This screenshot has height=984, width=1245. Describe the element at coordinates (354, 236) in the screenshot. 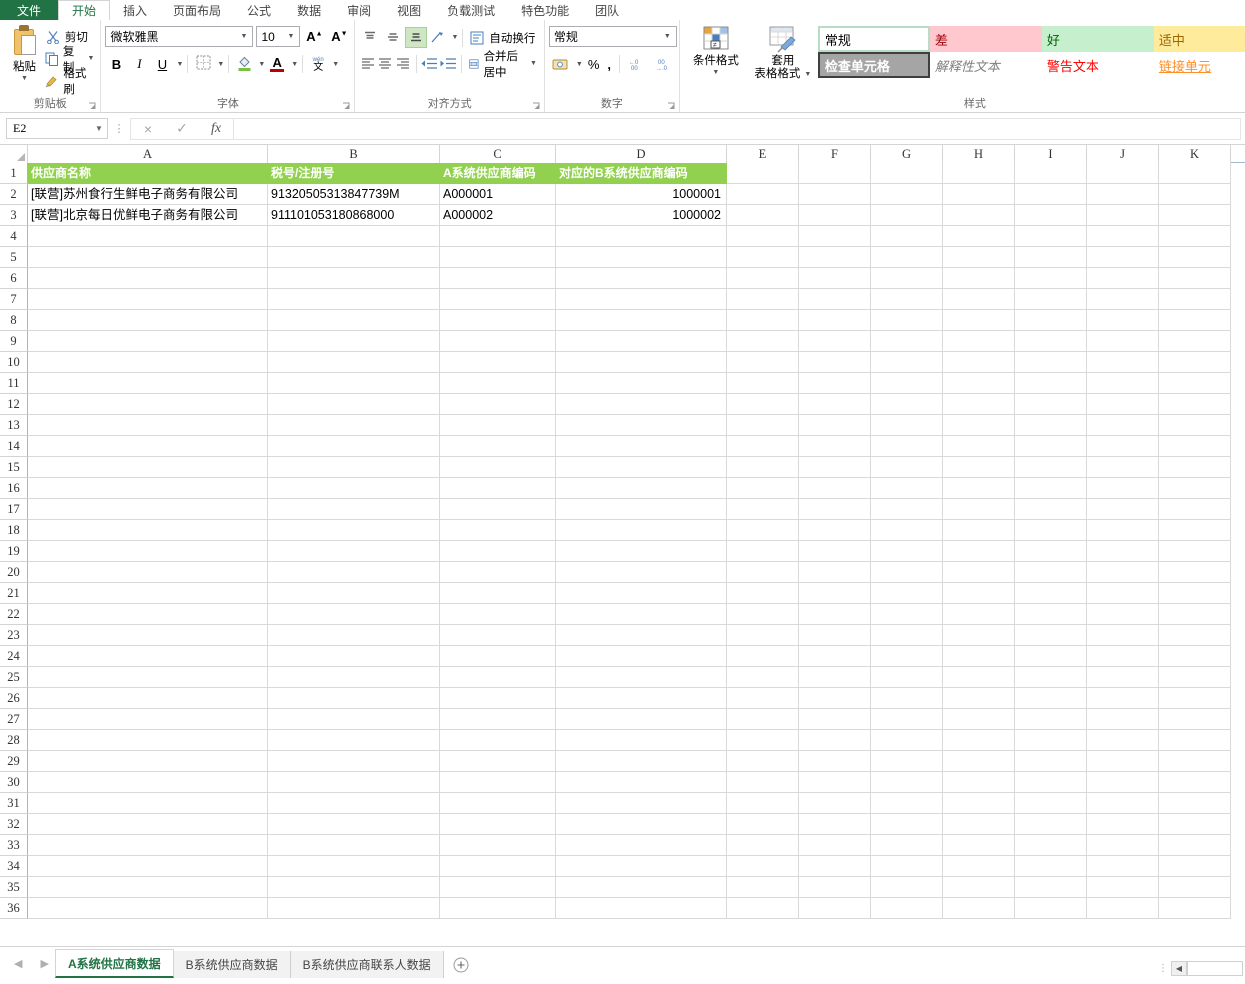

I see `cell-B4` at that location.